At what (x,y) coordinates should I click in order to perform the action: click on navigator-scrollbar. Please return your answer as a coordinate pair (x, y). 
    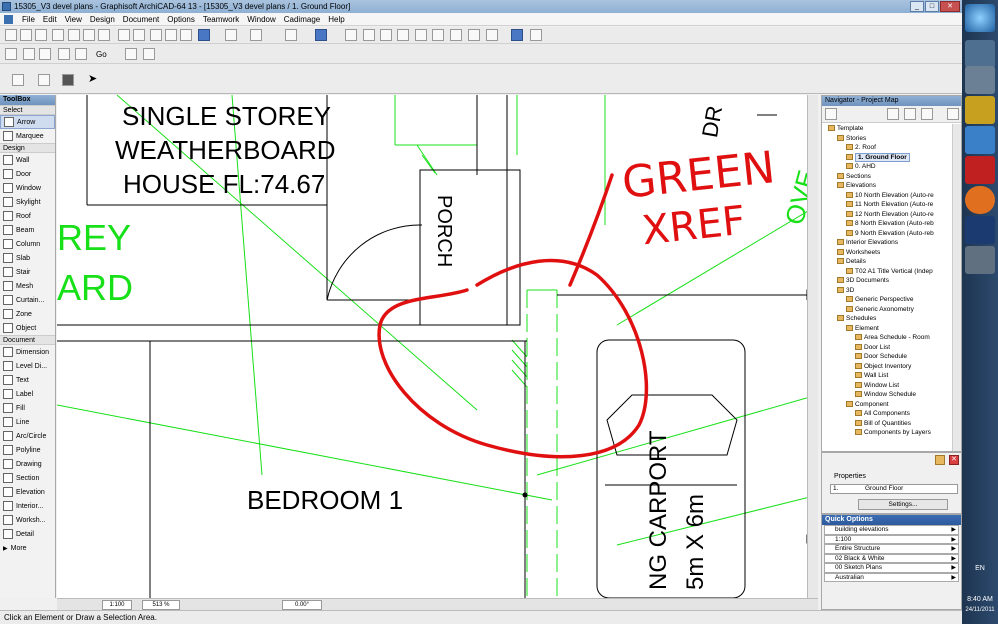
    Looking at the image, I should click on (956, 287).